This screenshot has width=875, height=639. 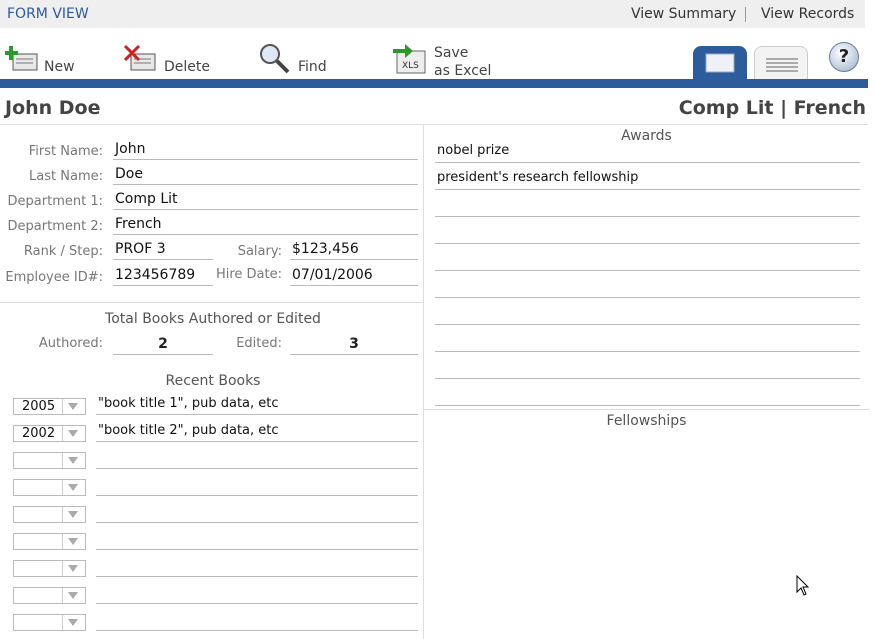 I want to click on book-title-field: "book title 1", pub data, etc, so click(x=257, y=405).